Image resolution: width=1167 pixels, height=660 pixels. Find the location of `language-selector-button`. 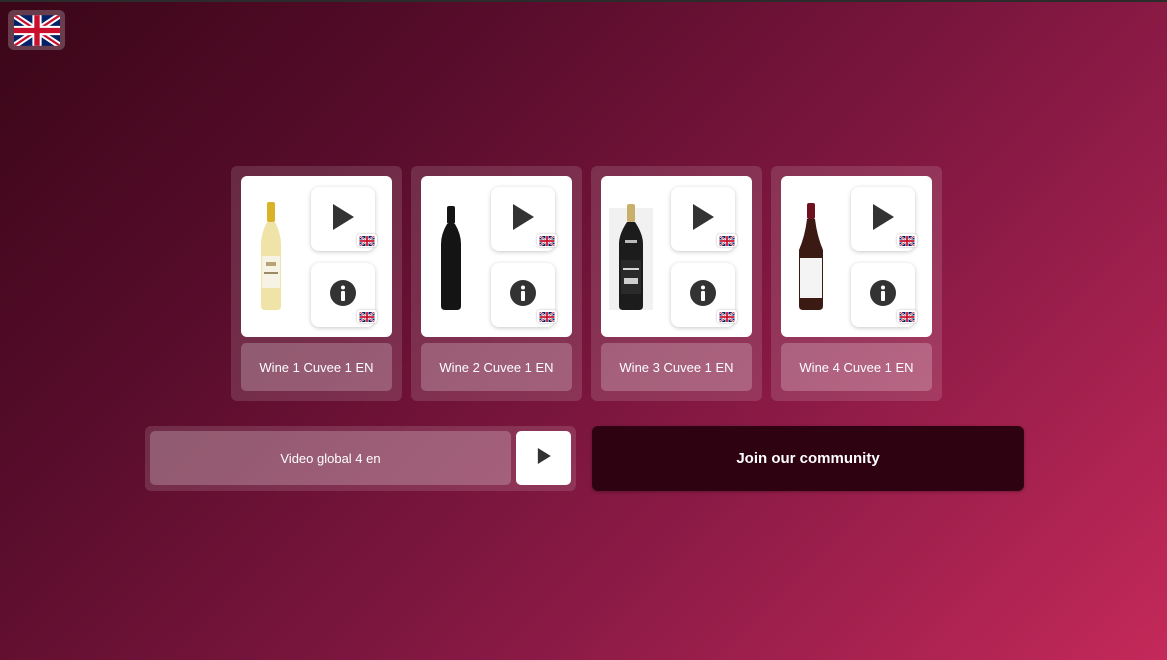

language-selector-button is located at coordinates (36, 30).